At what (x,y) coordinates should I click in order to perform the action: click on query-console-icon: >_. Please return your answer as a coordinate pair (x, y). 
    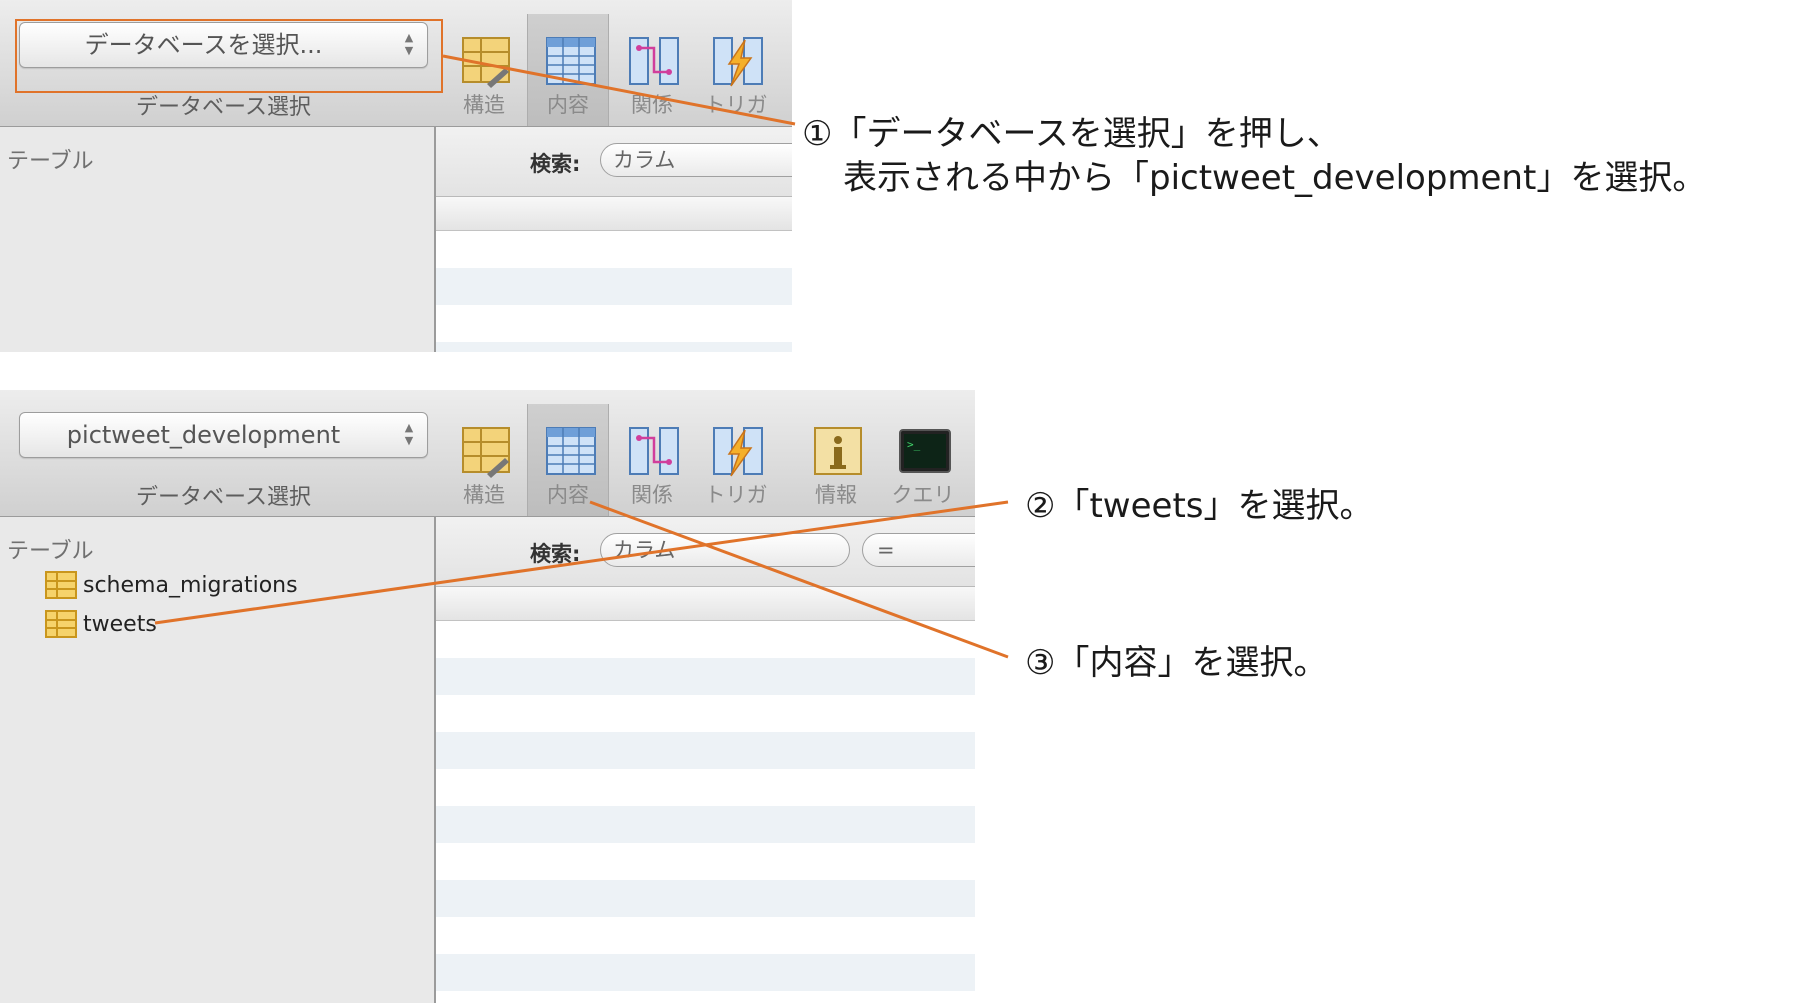
    Looking at the image, I should click on (925, 451).